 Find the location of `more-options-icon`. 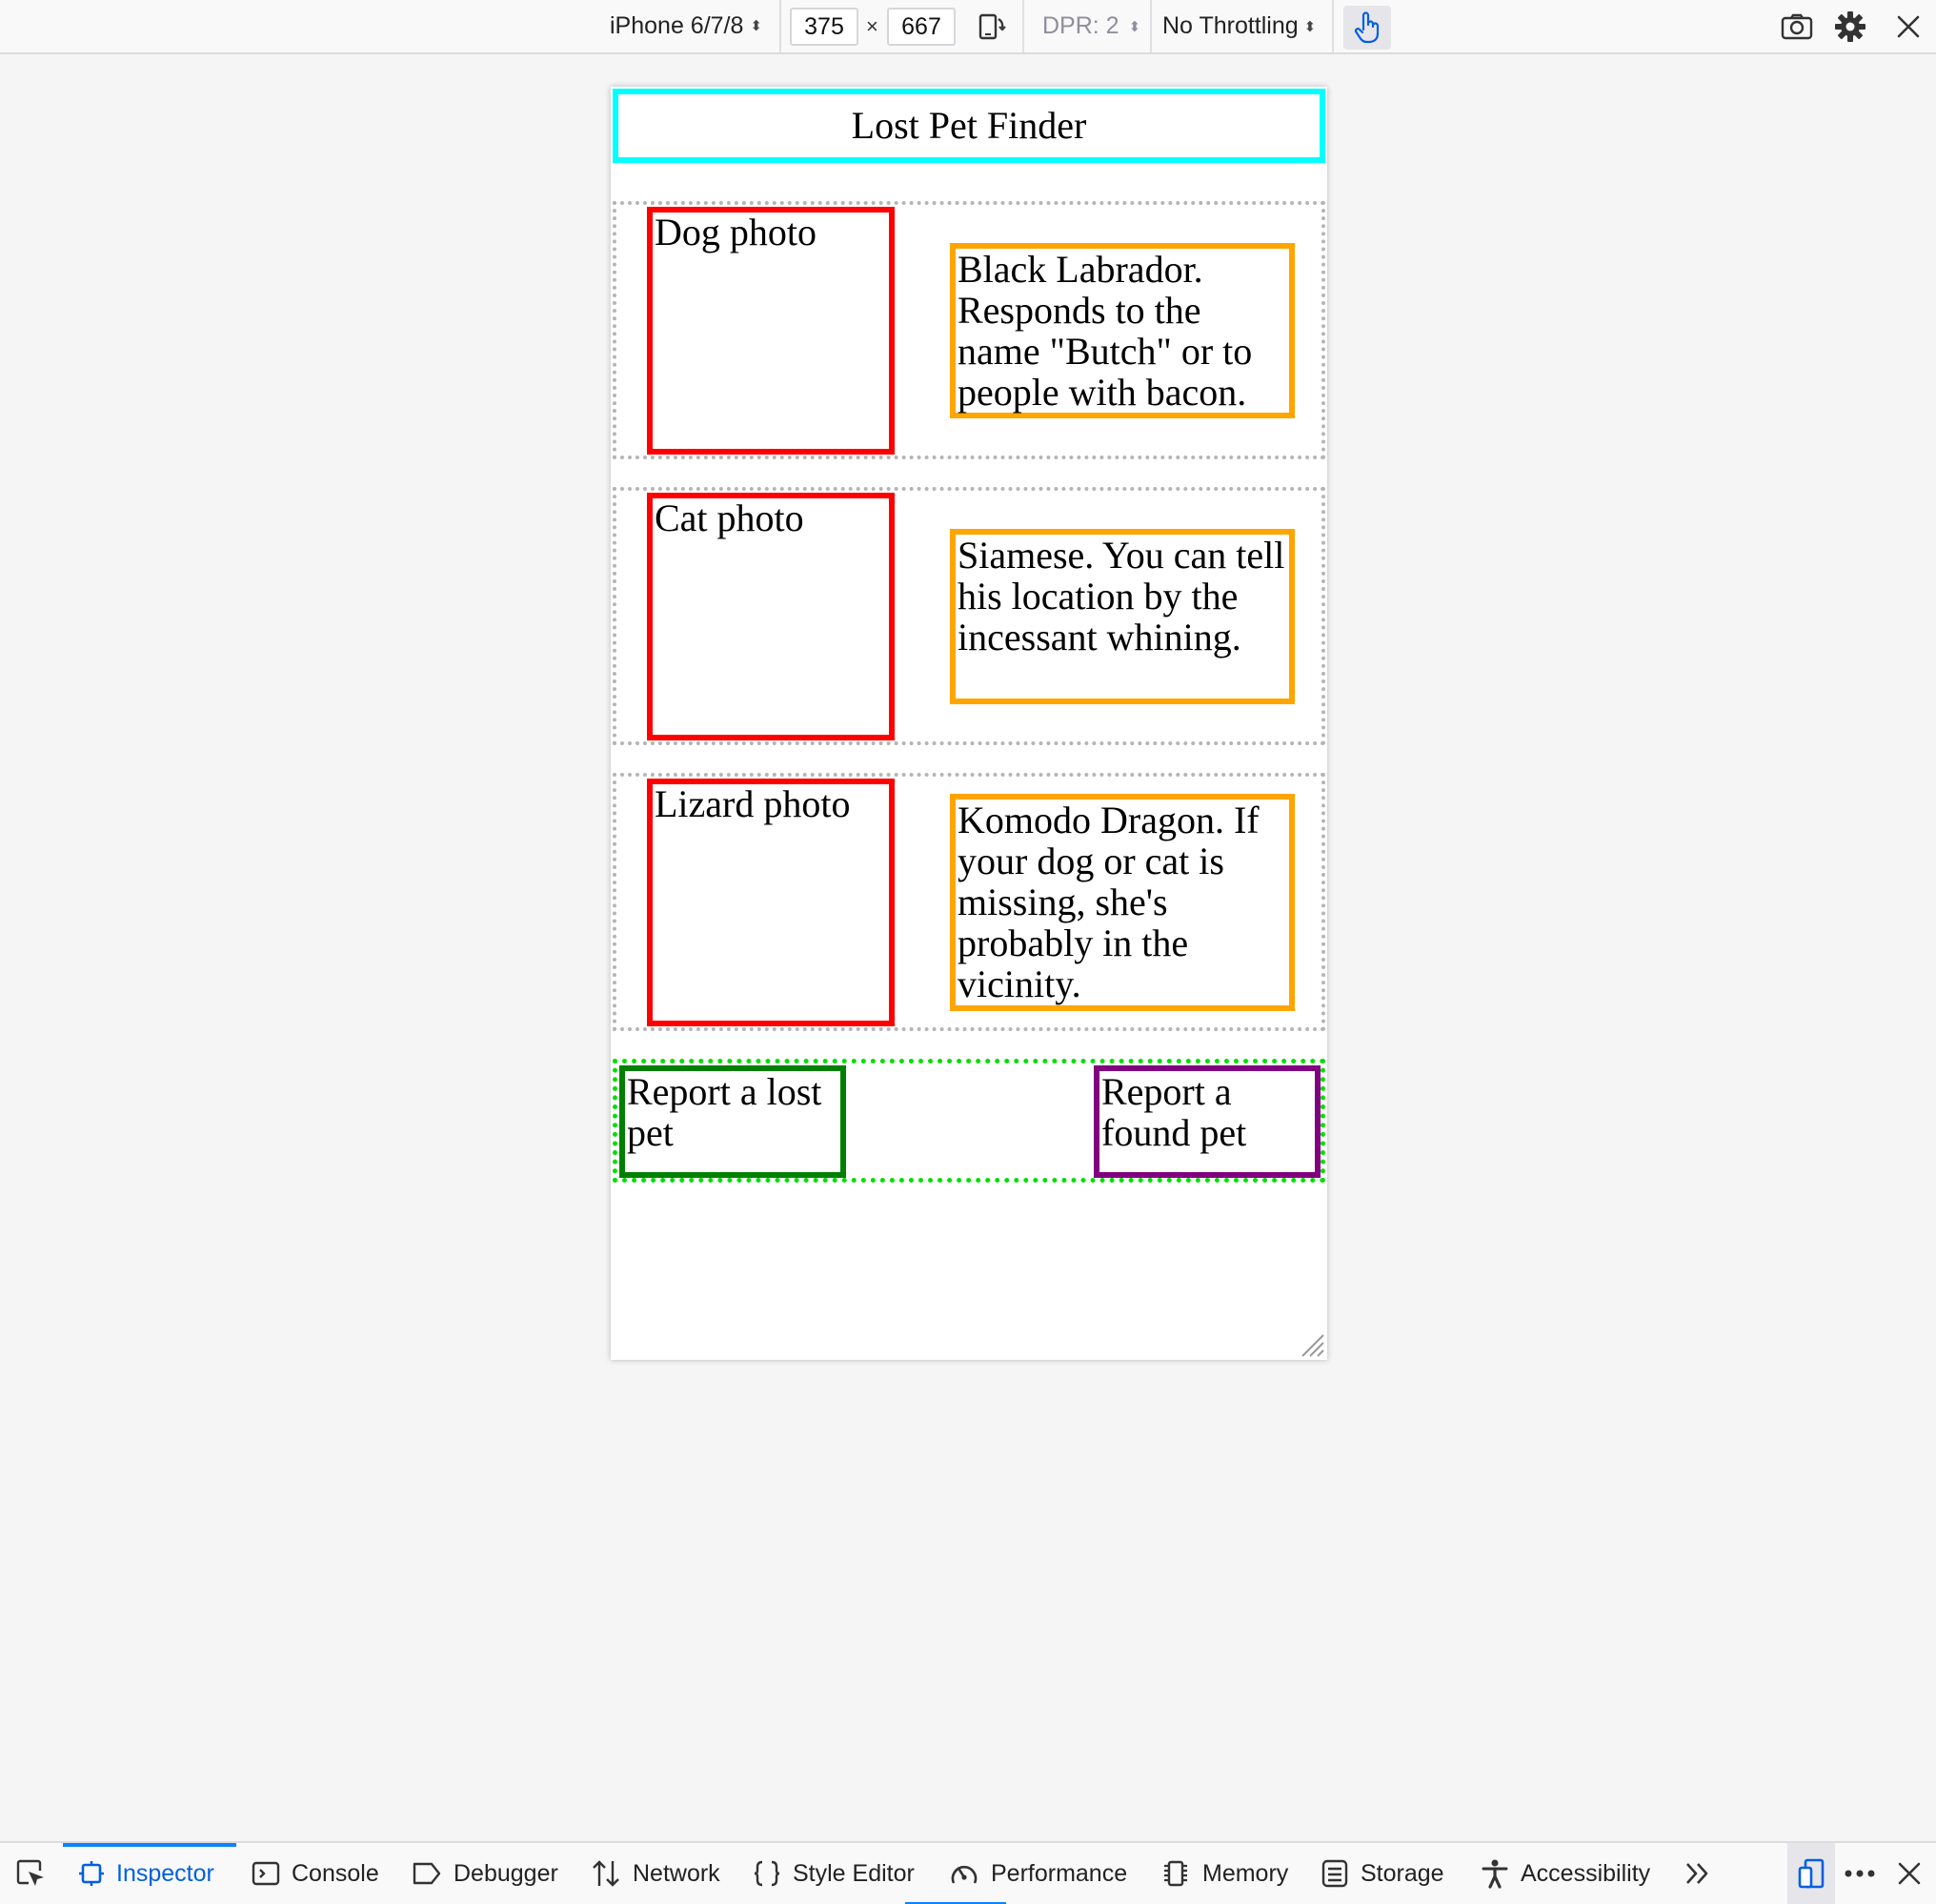

more-options-icon is located at coordinates (1860, 1873).